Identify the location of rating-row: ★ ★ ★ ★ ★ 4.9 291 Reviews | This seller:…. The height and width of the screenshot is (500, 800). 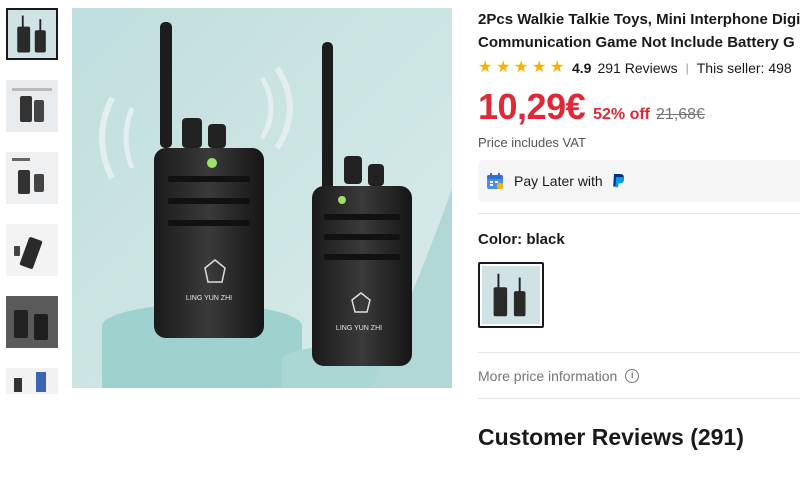
(635, 68).